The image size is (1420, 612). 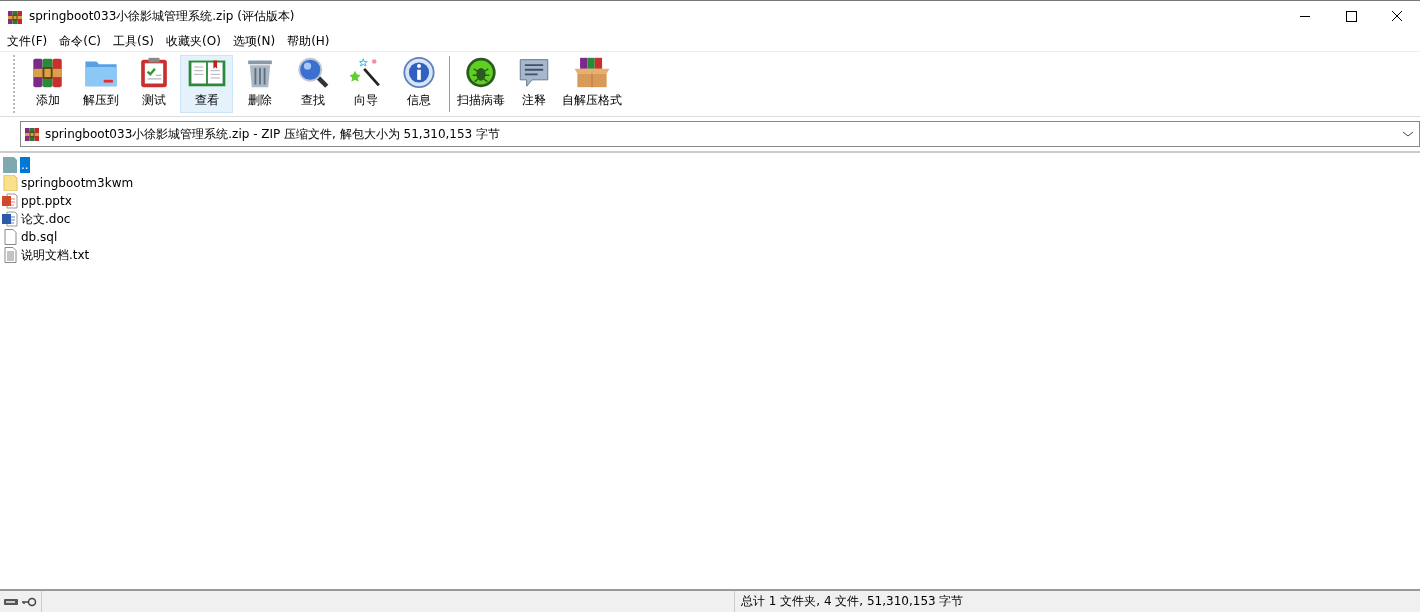 What do you see at coordinates (592, 84) in the screenshot?
I see `toolbar-button: 自解压格式` at bounding box center [592, 84].